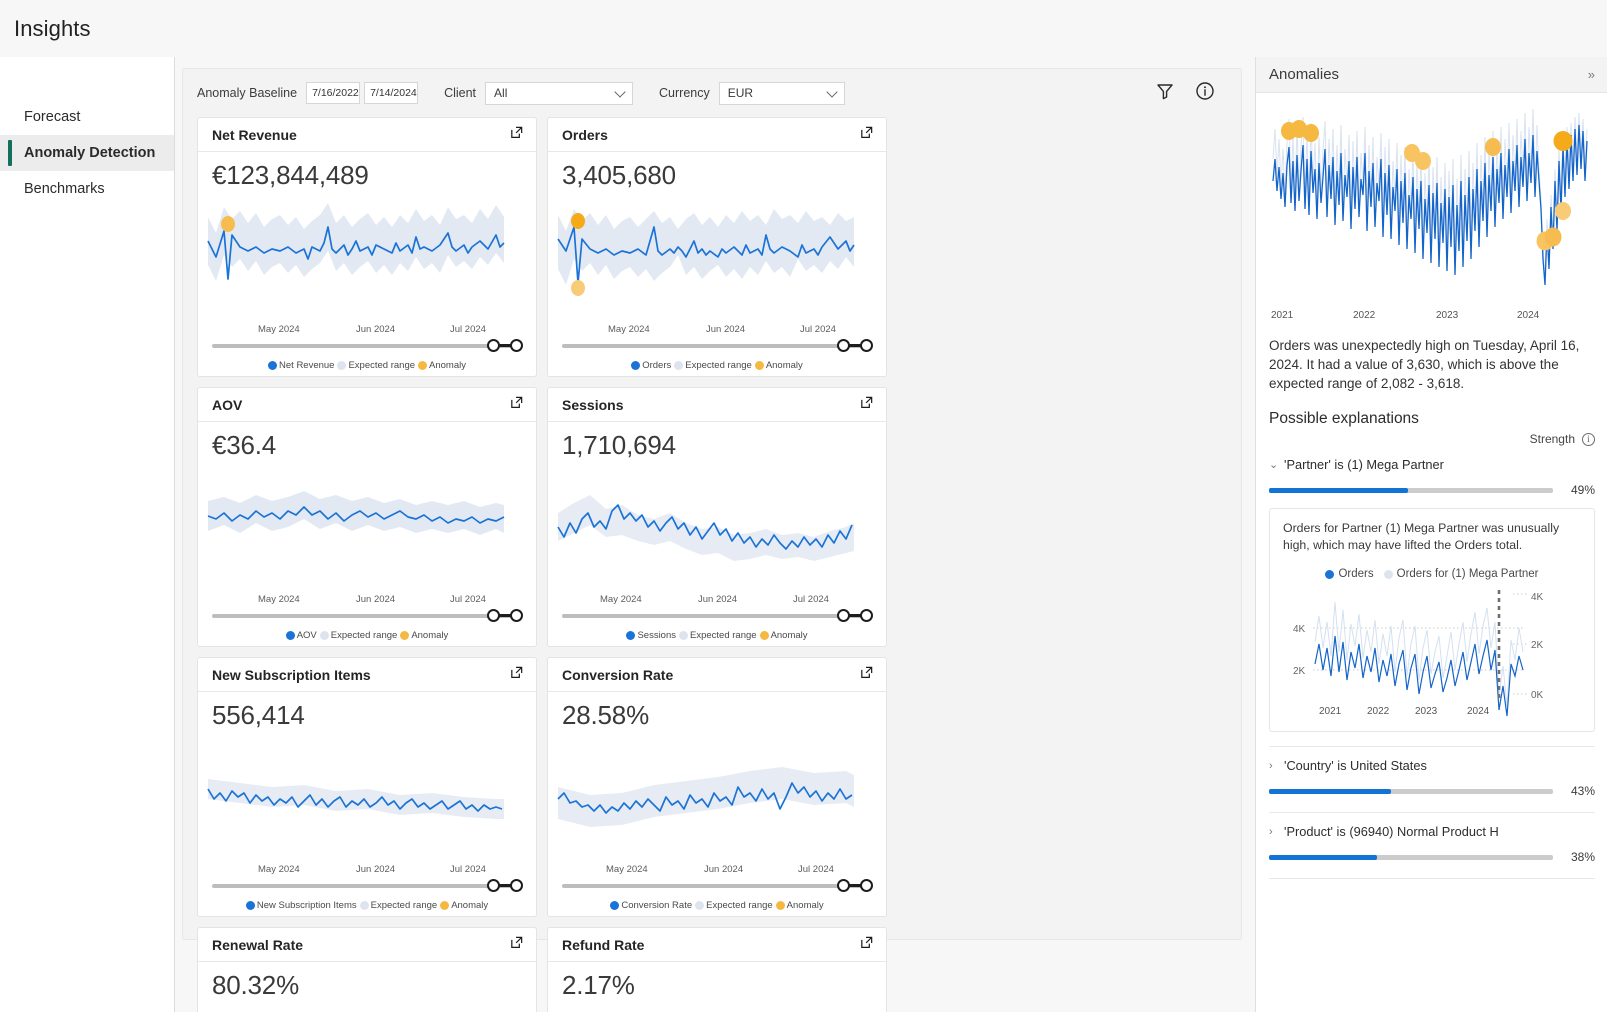 This screenshot has height=1012, width=1607. Describe the element at coordinates (391, 93) in the screenshot. I see `date-to-input: 7/14/2024` at that location.